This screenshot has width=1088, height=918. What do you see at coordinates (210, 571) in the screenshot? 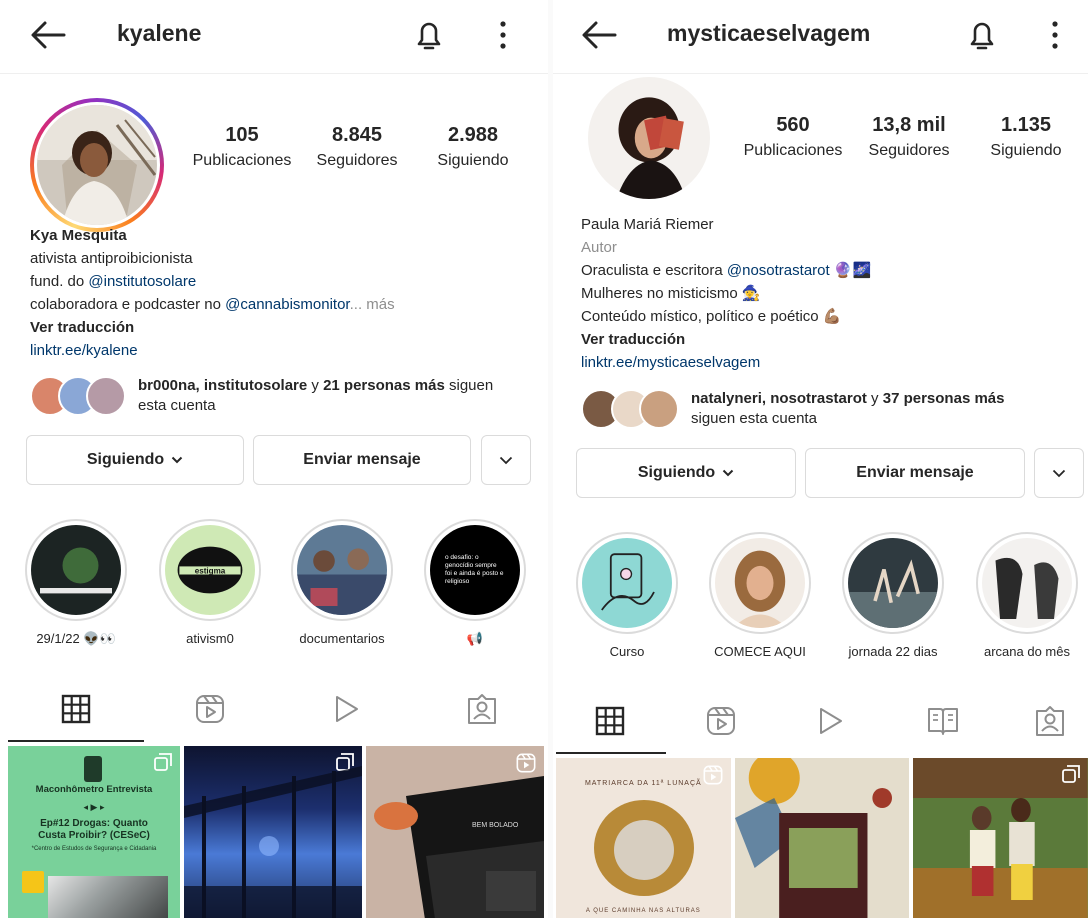
I see `highlight-cover-text: estigma` at bounding box center [210, 571].